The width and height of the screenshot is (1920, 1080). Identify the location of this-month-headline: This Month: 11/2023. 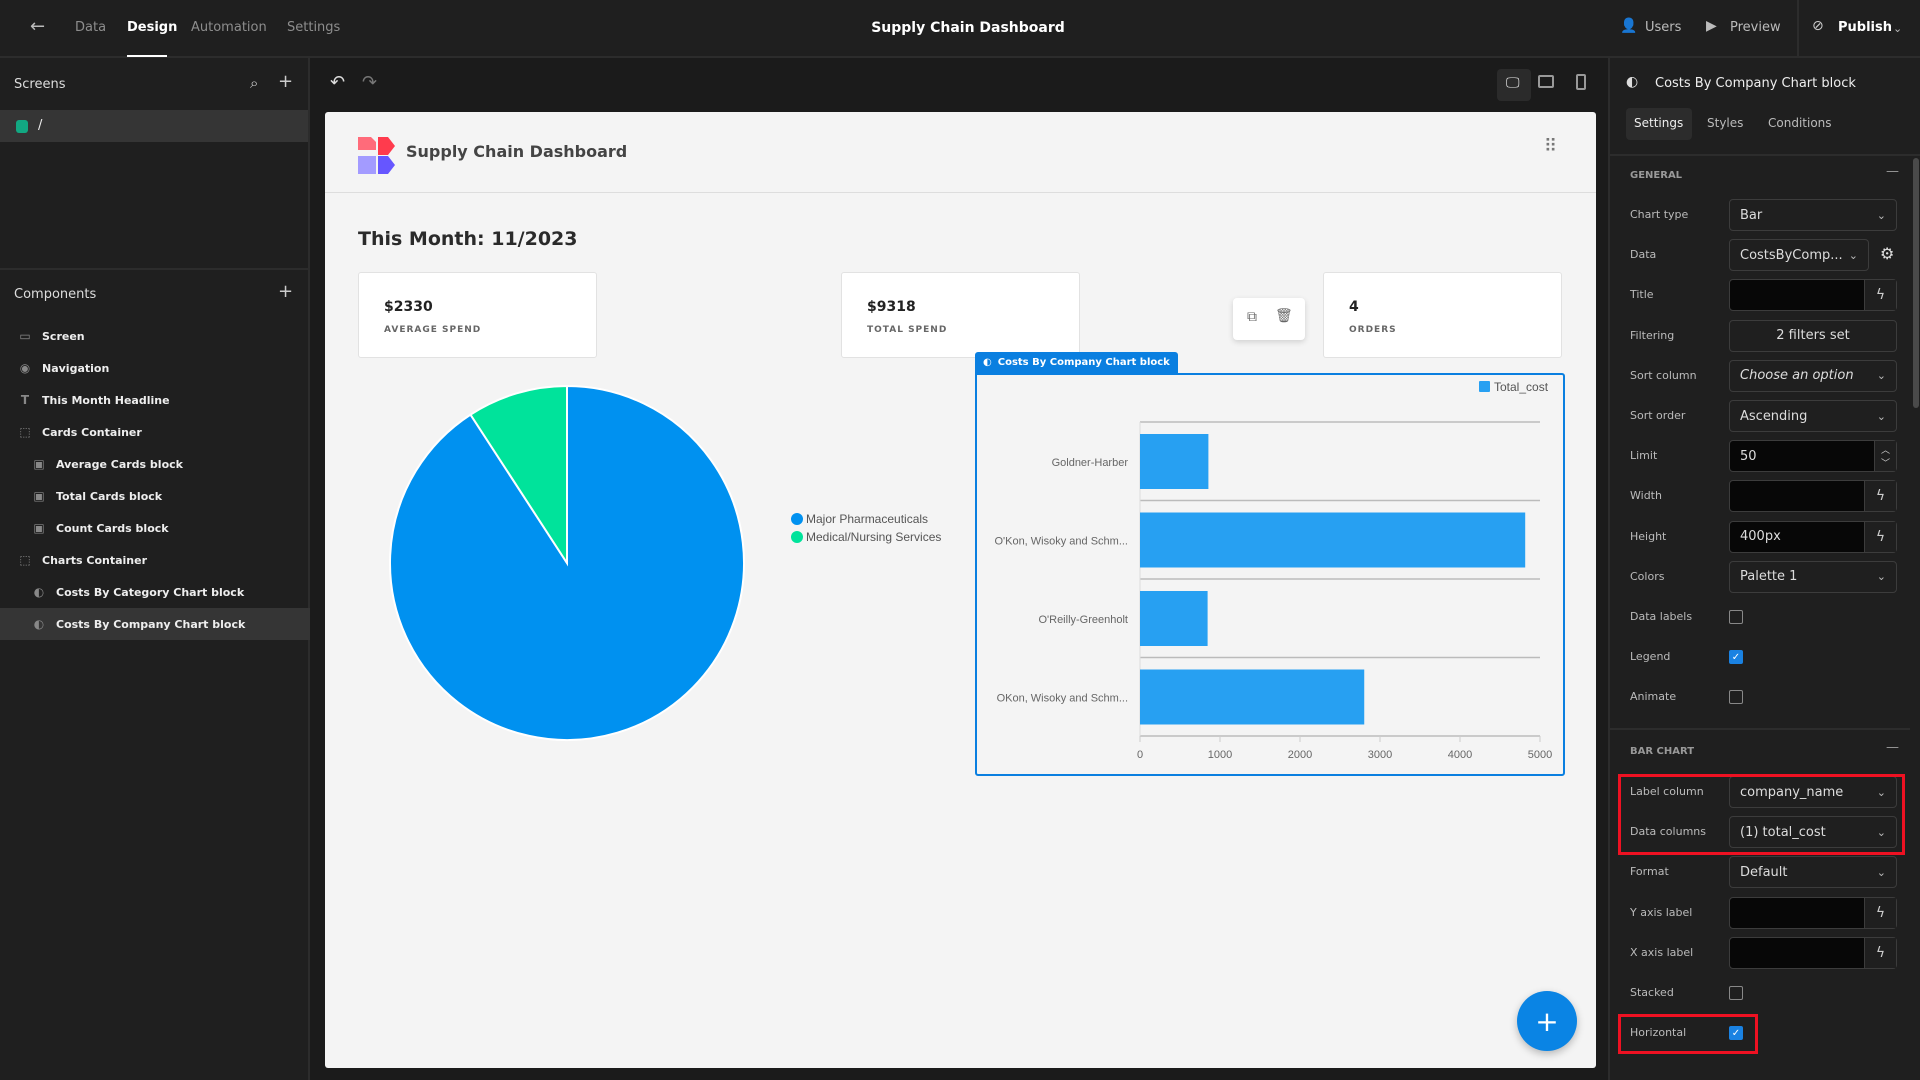
(468, 239).